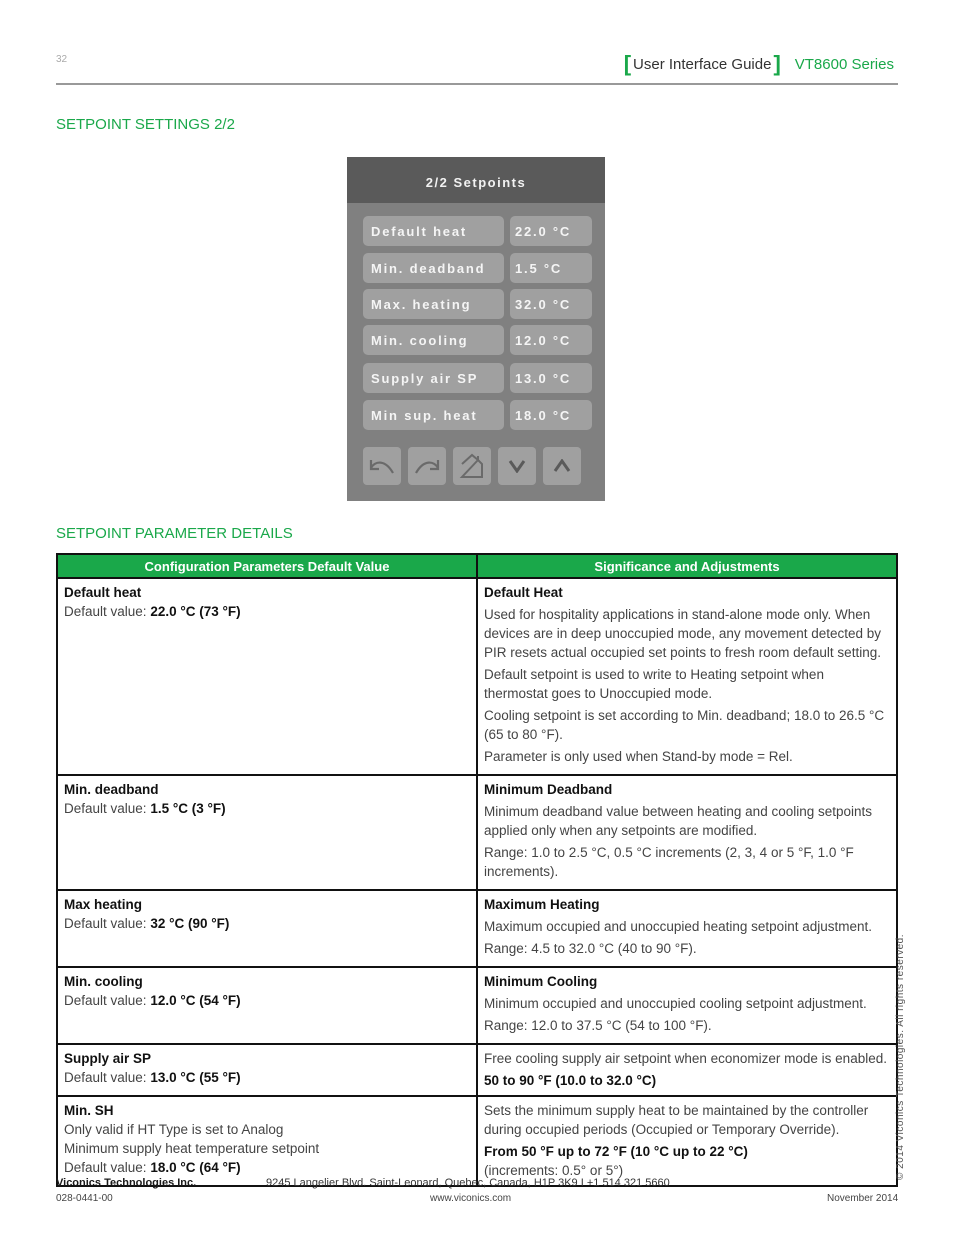 This screenshot has height=1235, width=954. I want to click on setpoint-value: 18.0 °C, so click(551, 415).